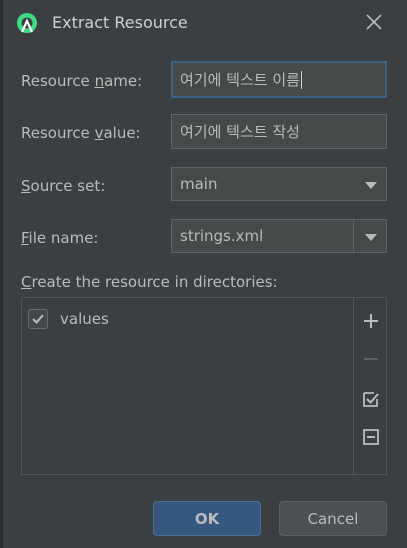 This screenshot has height=548, width=407. I want to click on add-directory-button, so click(371, 321).